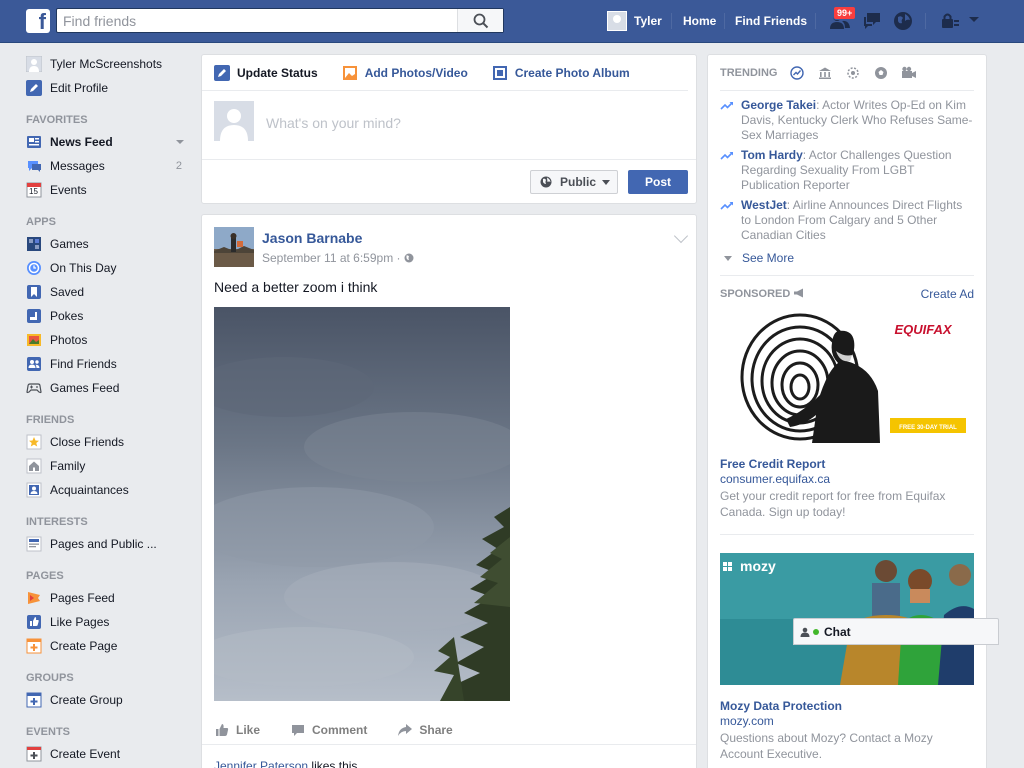 The image size is (1024, 768). What do you see at coordinates (111, 622) in the screenshot?
I see `sidebar-item-like-pages: Like Pages` at bounding box center [111, 622].